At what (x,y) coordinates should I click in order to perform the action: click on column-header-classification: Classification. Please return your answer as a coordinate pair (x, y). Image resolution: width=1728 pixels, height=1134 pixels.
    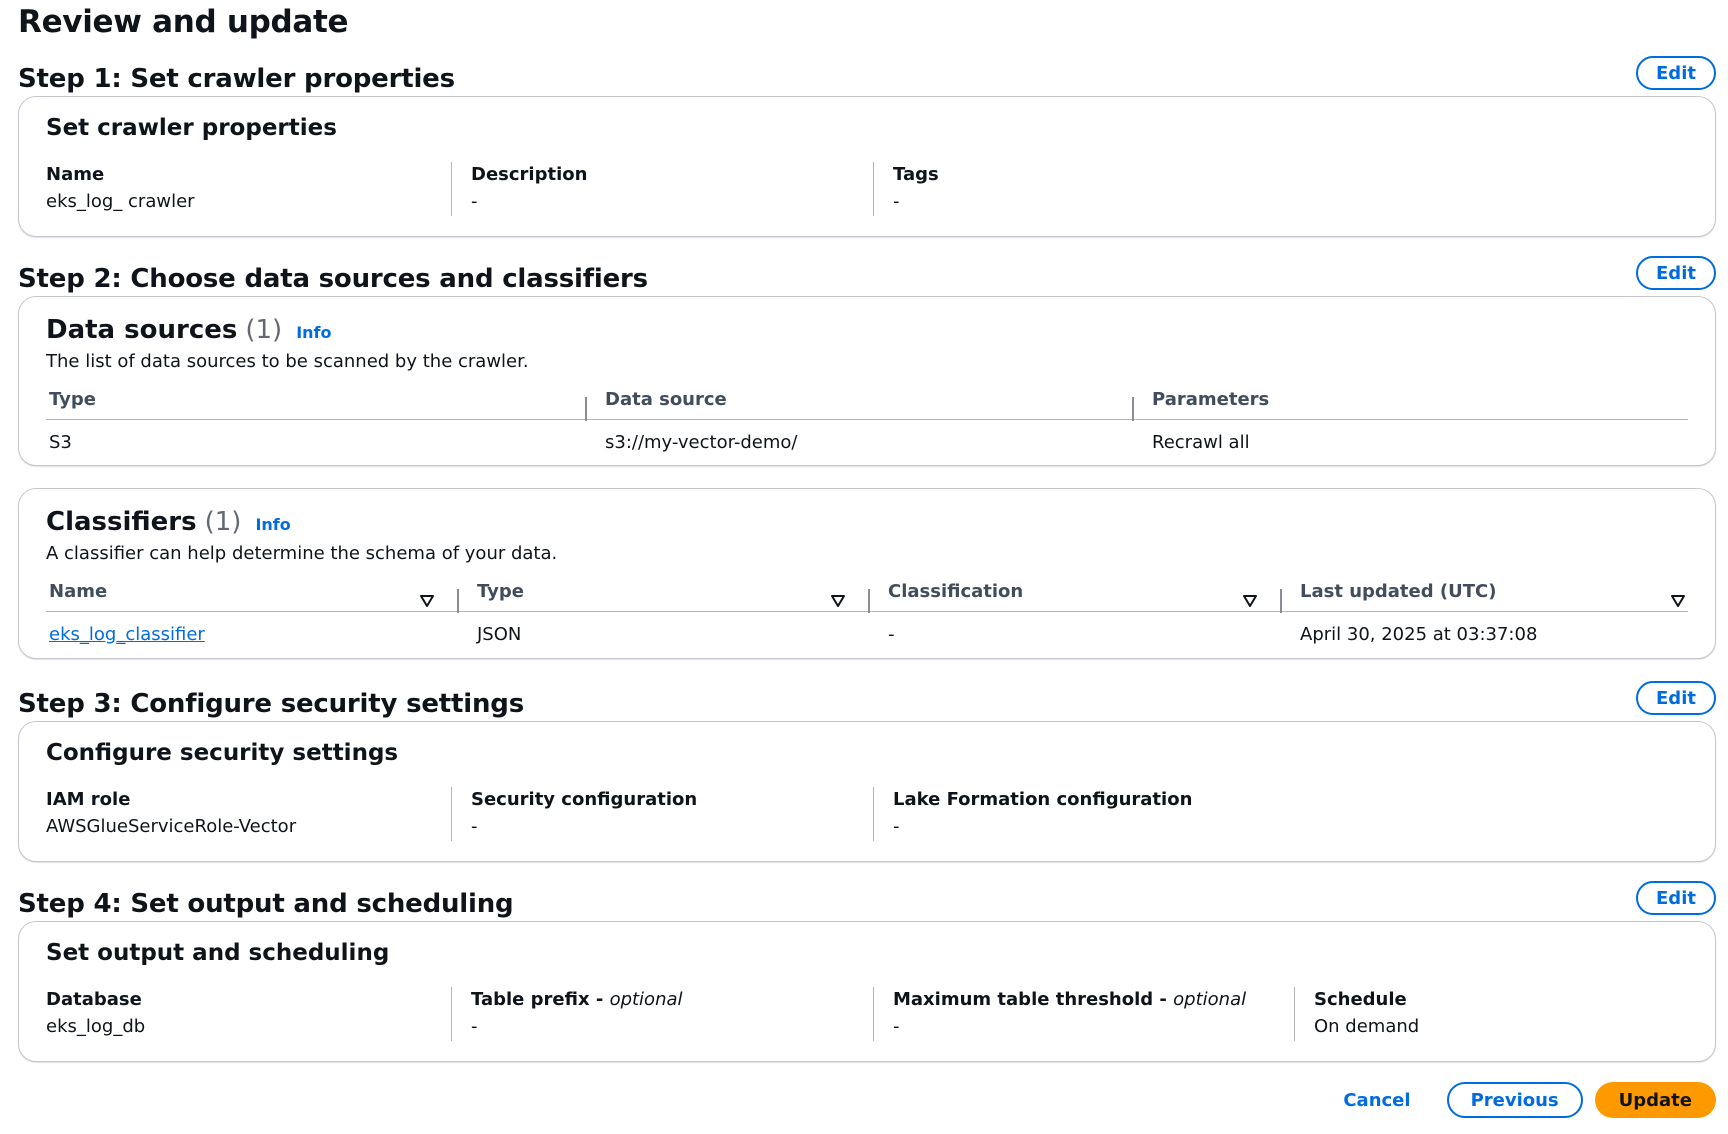
    Looking at the image, I should click on (1074, 596).